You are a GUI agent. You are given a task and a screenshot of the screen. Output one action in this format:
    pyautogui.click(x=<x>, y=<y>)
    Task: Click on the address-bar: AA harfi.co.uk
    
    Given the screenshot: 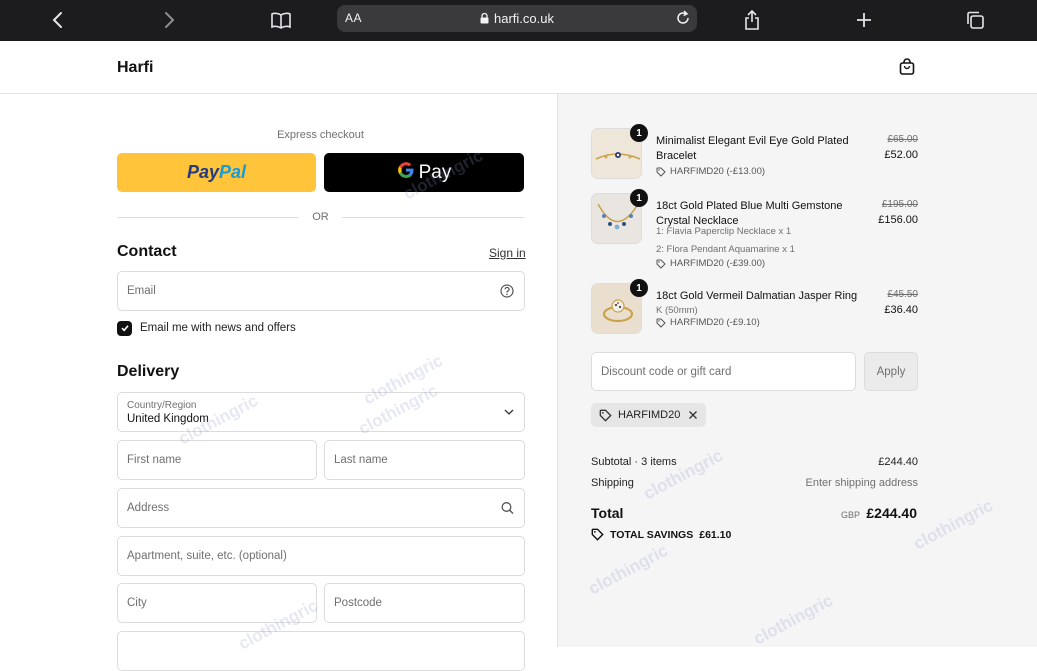 What is the action you would take?
    pyautogui.click(x=517, y=18)
    